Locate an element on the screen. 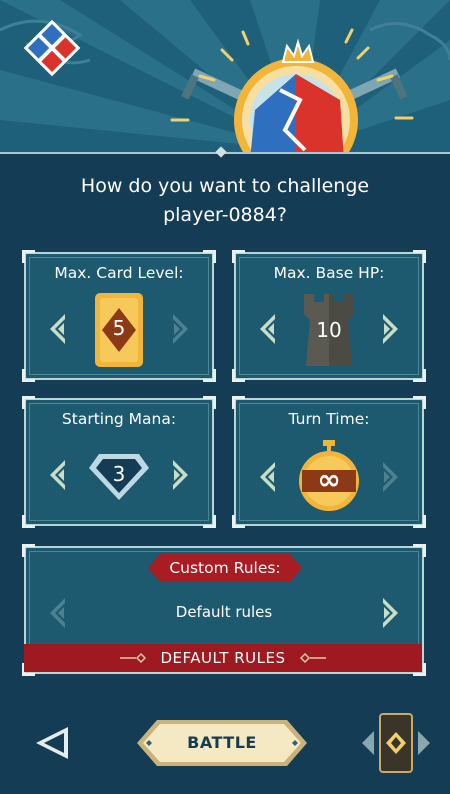 The height and width of the screenshot is (794, 450). crossed-swords-shield-icon is located at coordinates (52, 48).